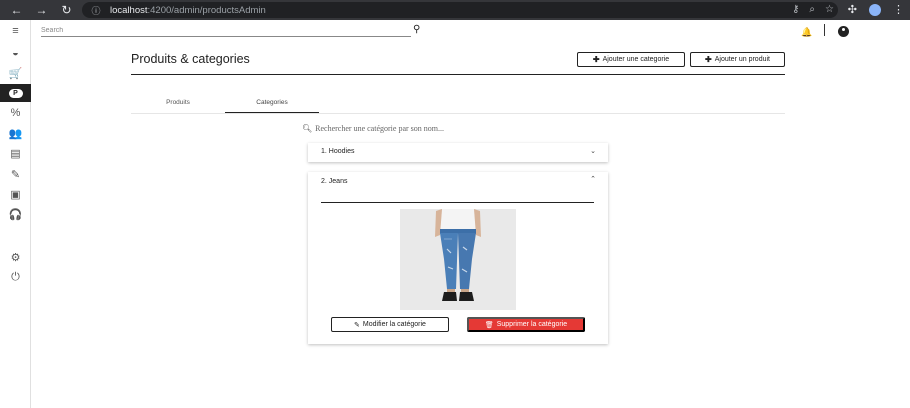 This screenshot has height=408, width=910. What do you see at coordinates (824, 30) in the screenshot?
I see `divider` at bounding box center [824, 30].